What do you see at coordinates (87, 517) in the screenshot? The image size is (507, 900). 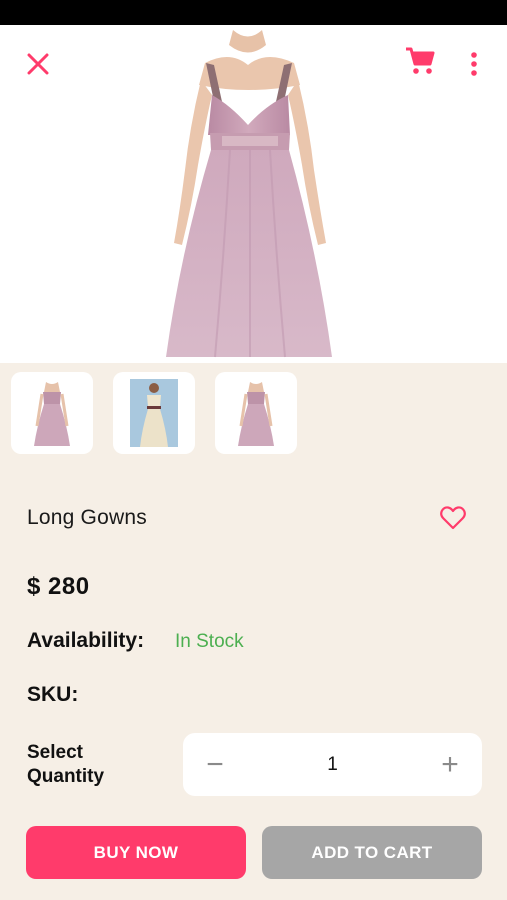 I see `product-title: Long Gowns` at bounding box center [87, 517].